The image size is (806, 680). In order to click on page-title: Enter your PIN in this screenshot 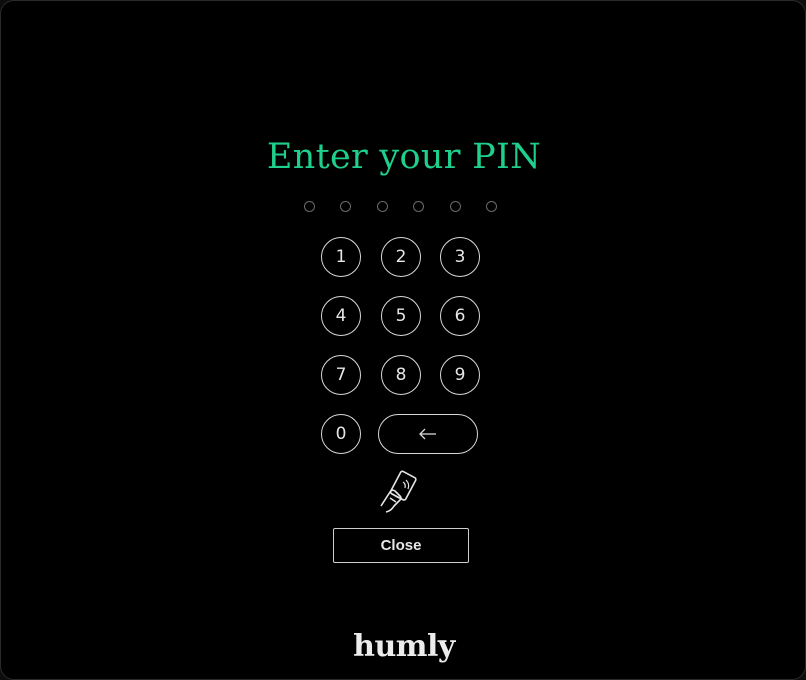, I will do `click(404, 157)`.